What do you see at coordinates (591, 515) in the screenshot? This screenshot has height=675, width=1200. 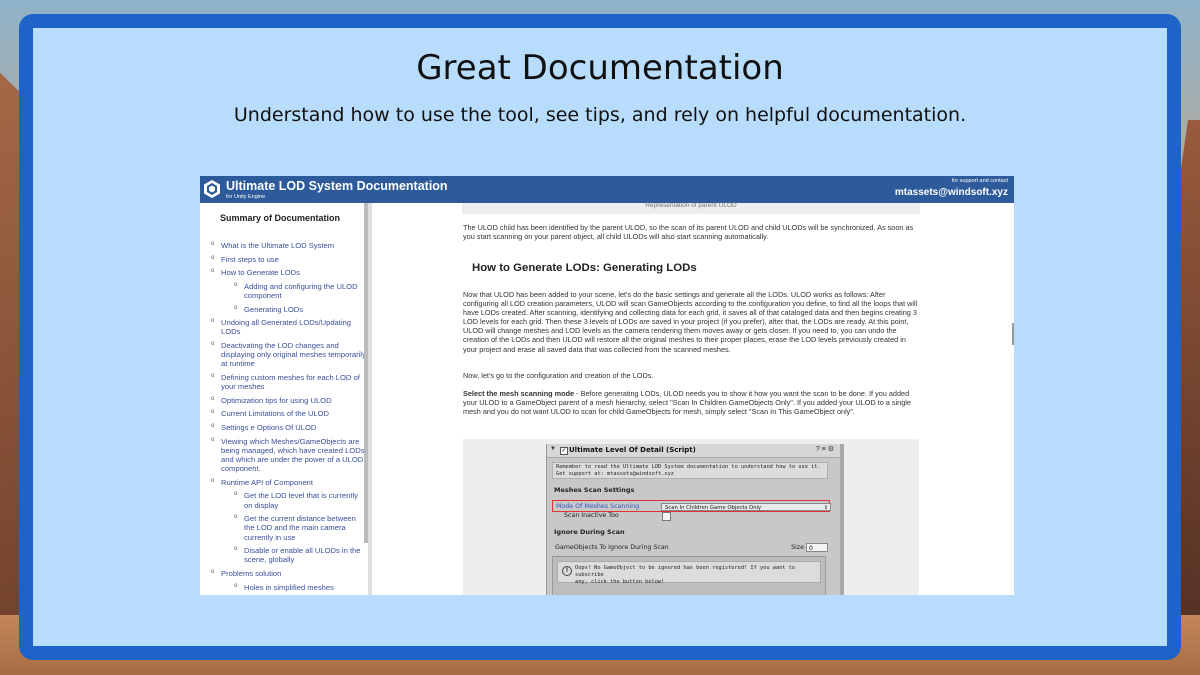 I see `scan-inactive-label: Scan Inactive Too` at bounding box center [591, 515].